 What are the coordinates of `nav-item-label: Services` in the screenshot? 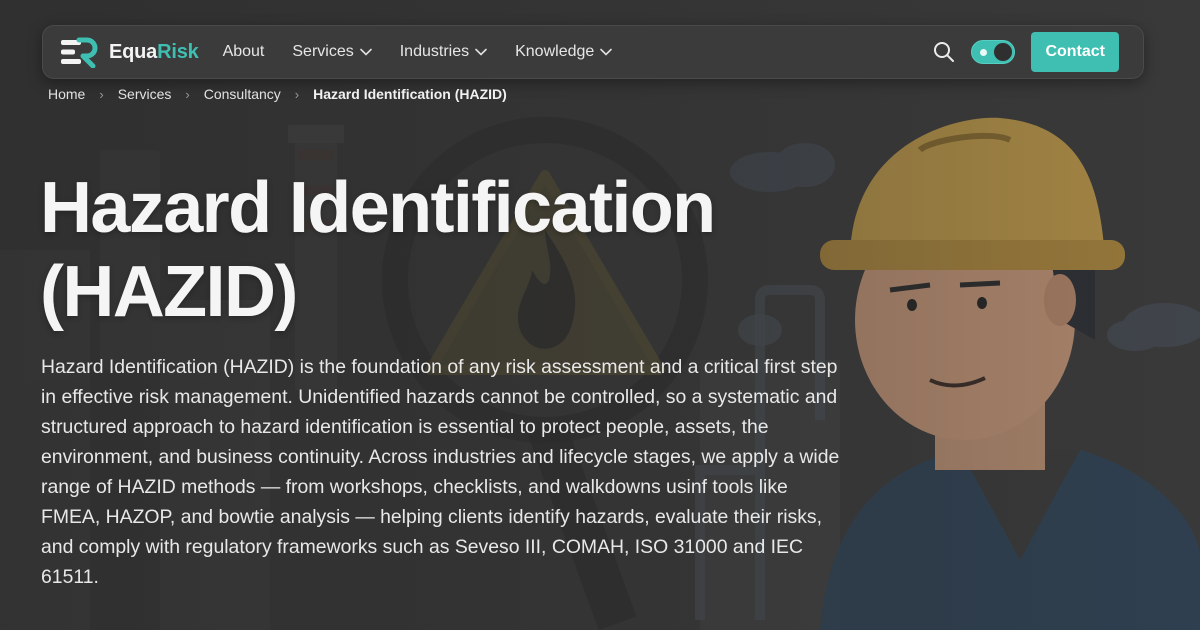 It's located at (323, 51).